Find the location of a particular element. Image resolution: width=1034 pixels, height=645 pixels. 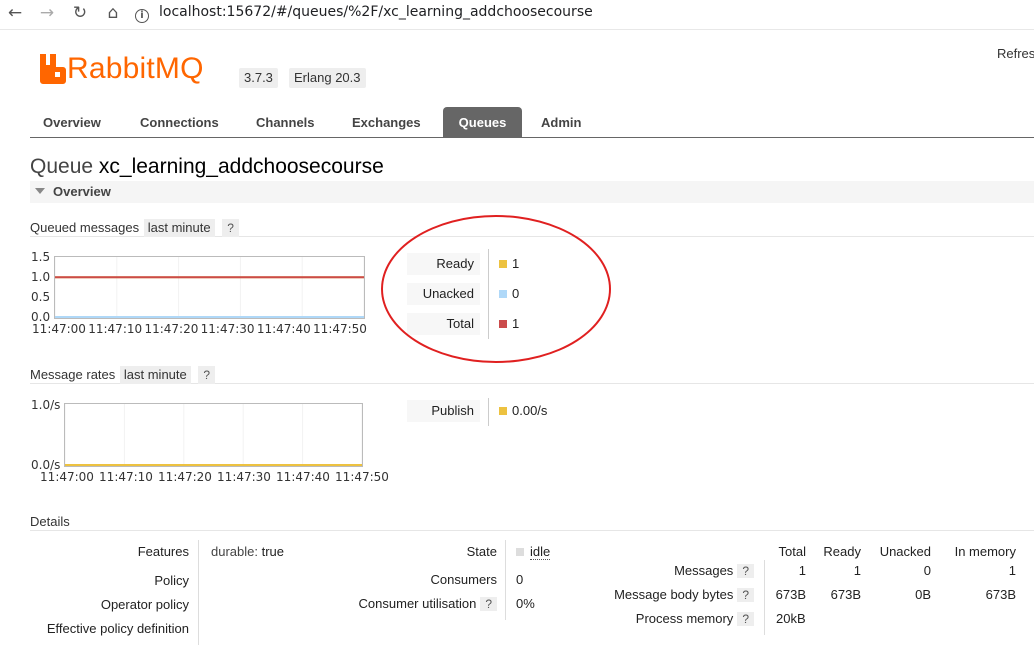

queued-messages-plot is located at coordinates (209, 287).